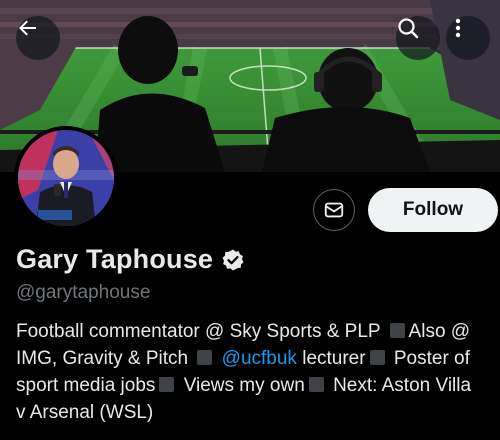 The height and width of the screenshot is (440, 500). I want to click on back-button, so click(38, 38).